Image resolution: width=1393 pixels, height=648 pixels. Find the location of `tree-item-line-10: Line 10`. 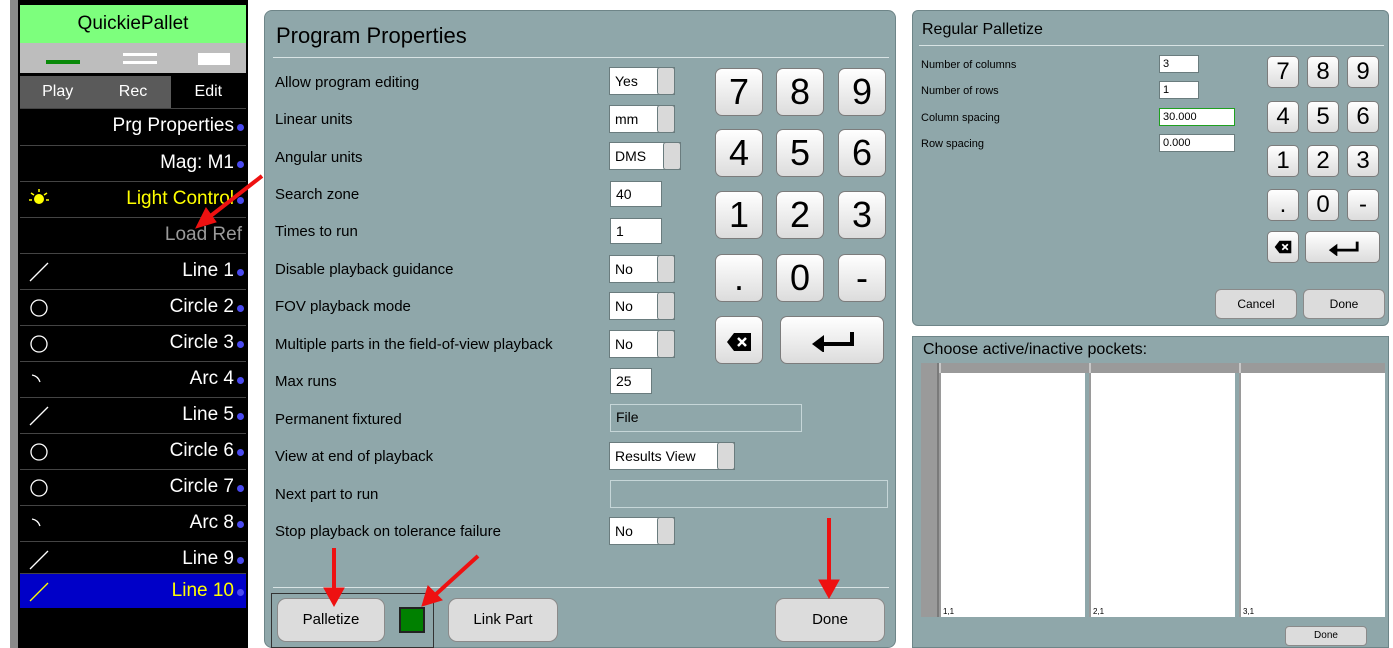

tree-item-line-10: Line 10 is located at coordinates (133, 590).